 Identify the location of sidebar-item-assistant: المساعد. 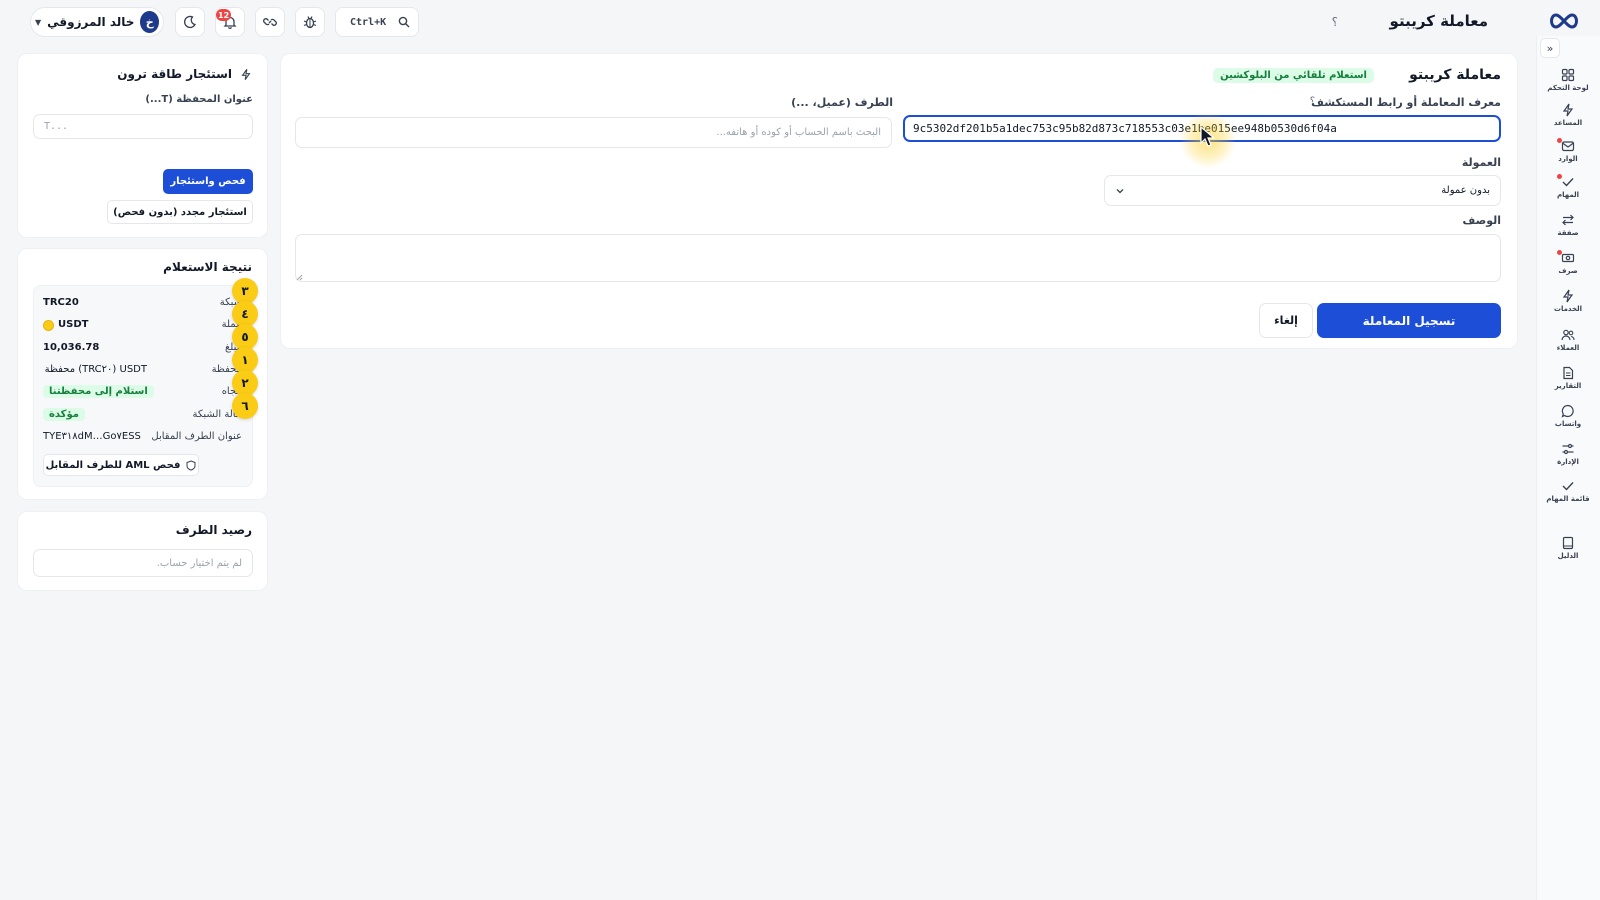
(1568, 115).